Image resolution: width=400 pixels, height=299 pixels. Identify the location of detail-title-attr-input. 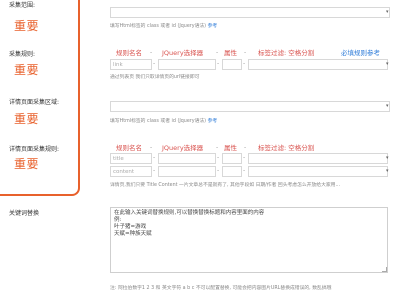
(232, 158).